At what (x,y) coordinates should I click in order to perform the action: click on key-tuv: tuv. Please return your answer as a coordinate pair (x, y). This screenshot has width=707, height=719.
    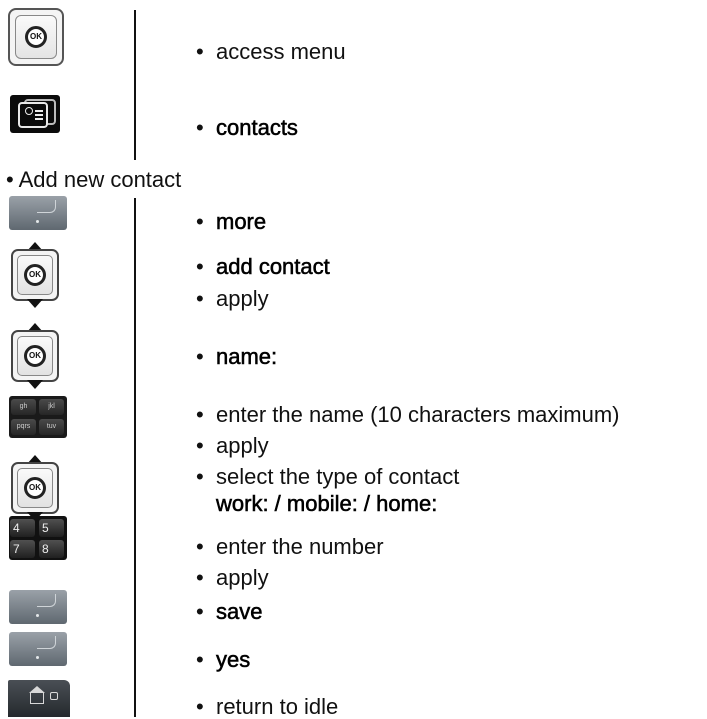
    Looking at the image, I should click on (51, 427).